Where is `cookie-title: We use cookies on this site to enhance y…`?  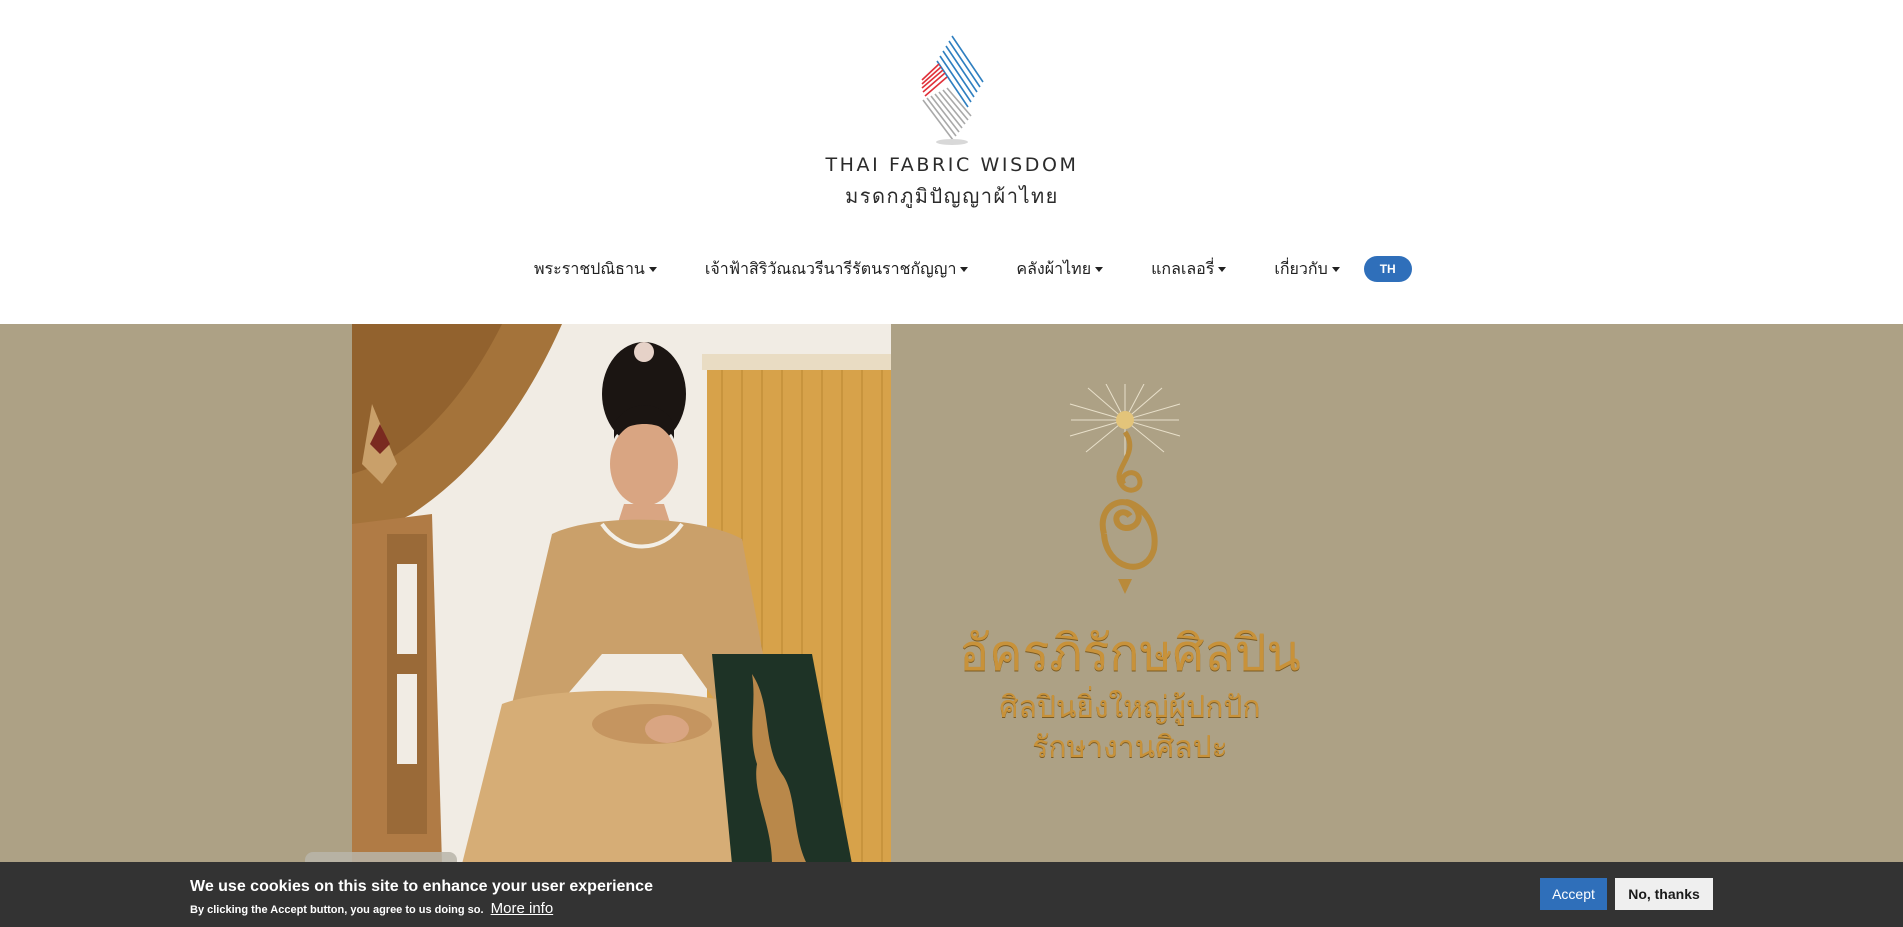
cookie-title: We use cookies on this site to enhance y… is located at coordinates (421, 886).